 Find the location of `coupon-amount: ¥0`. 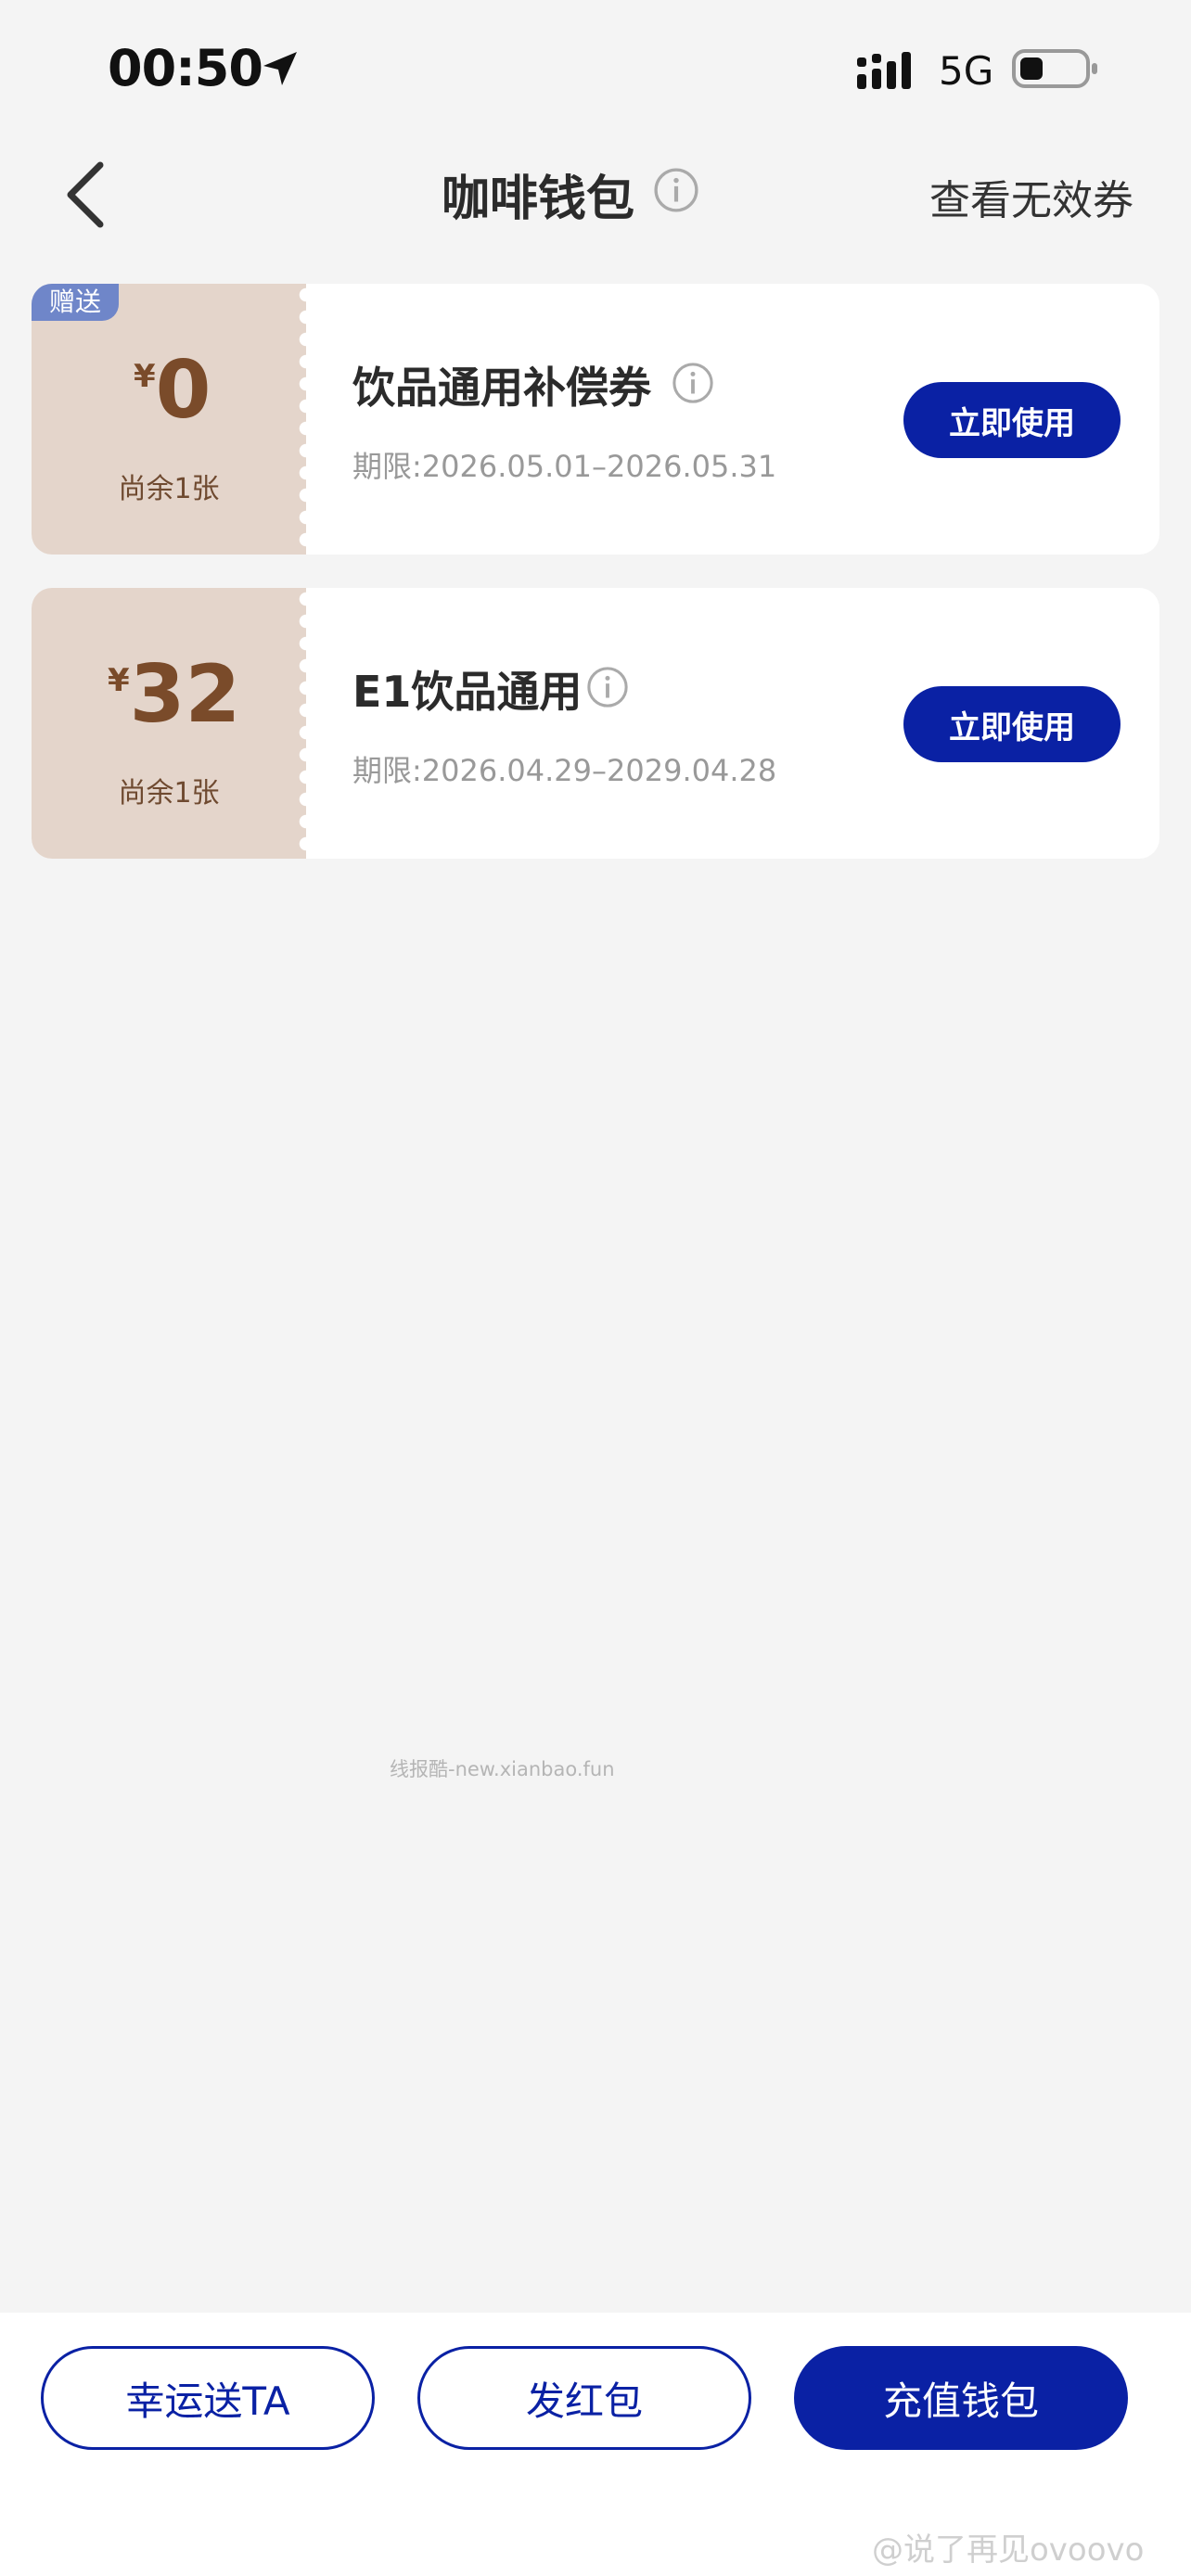

coupon-amount: ¥0 is located at coordinates (172, 390).